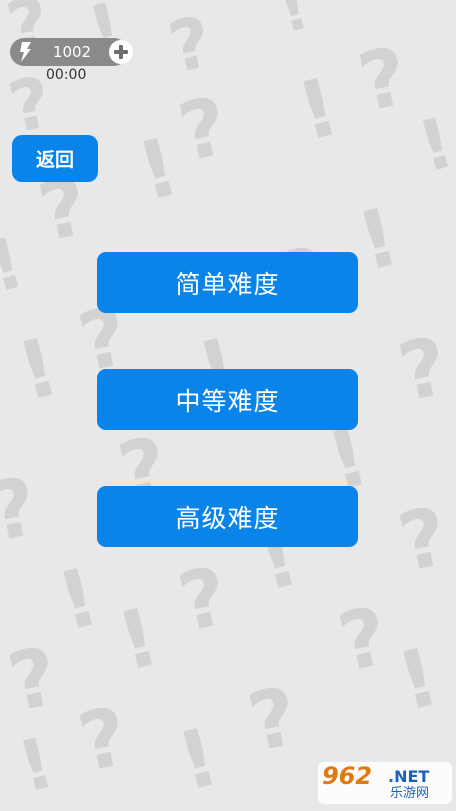 The image size is (456, 811). What do you see at coordinates (409, 776) in the screenshot?
I see `watermark-net: .NET` at bounding box center [409, 776].